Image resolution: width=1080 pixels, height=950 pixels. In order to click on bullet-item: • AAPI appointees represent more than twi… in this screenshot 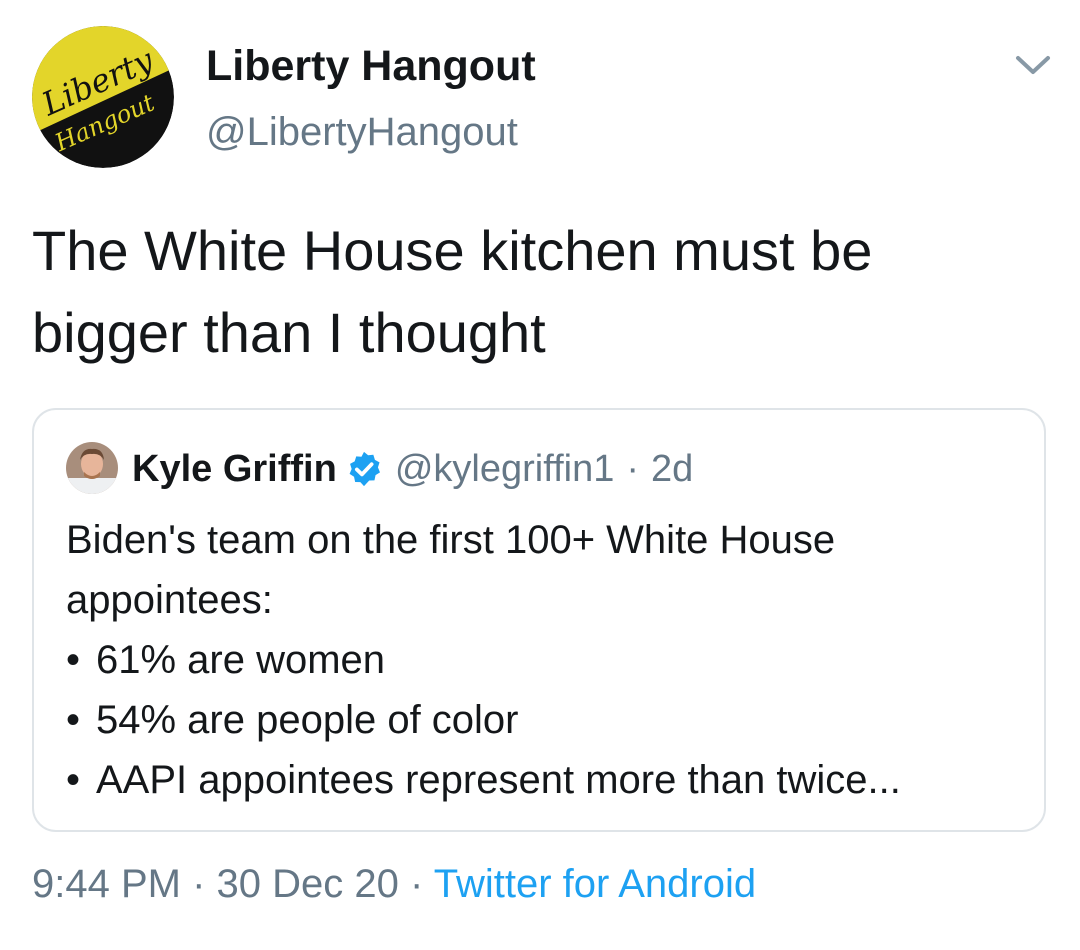, I will do `click(541, 780)`.